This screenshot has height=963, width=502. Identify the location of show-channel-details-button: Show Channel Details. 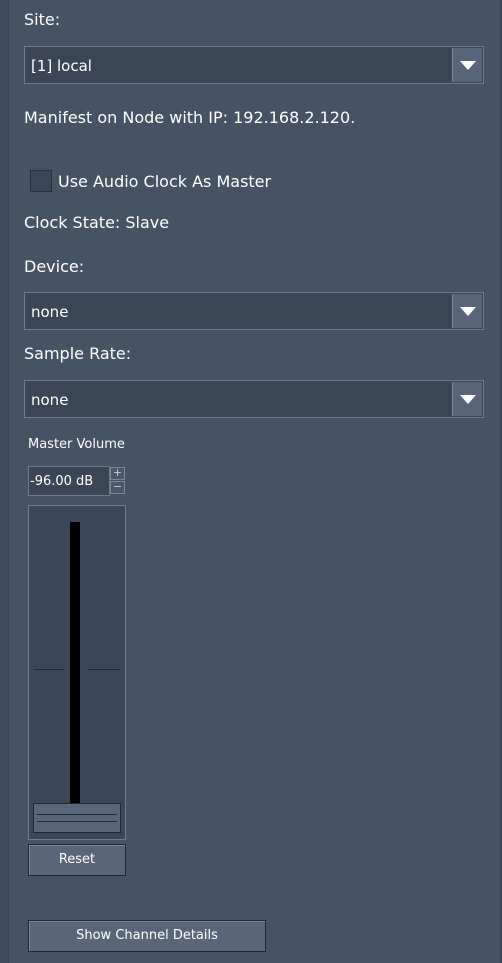
(147, 936).